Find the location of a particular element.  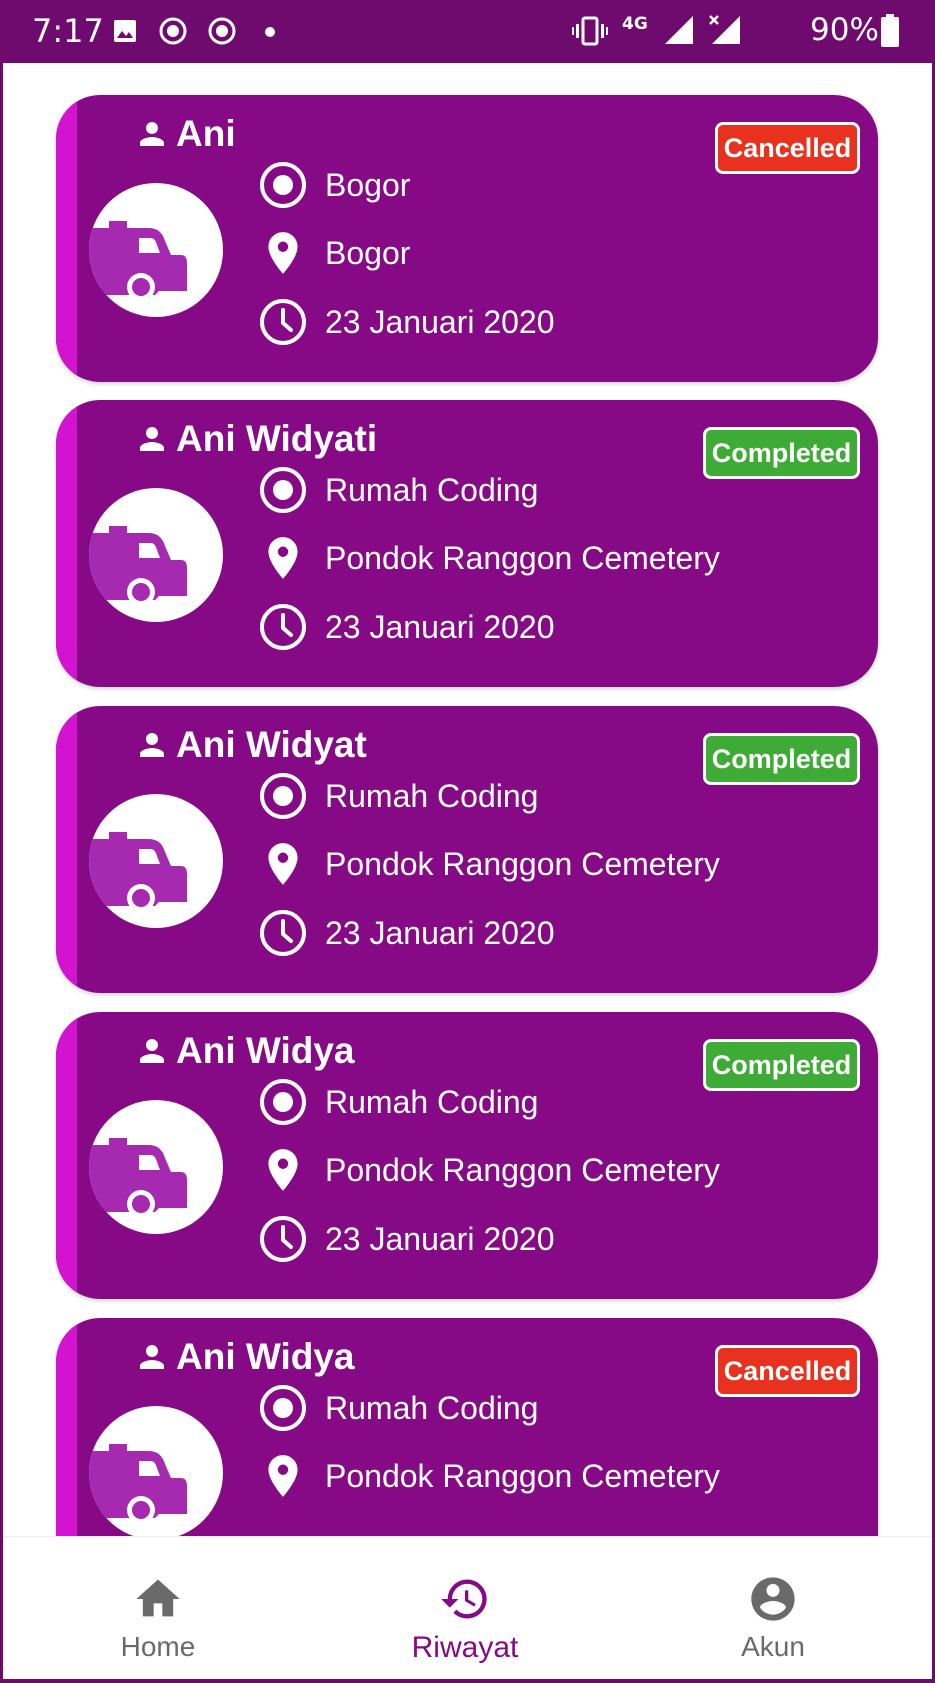

status-time: 7:17 is located at coordinates (68, 31).